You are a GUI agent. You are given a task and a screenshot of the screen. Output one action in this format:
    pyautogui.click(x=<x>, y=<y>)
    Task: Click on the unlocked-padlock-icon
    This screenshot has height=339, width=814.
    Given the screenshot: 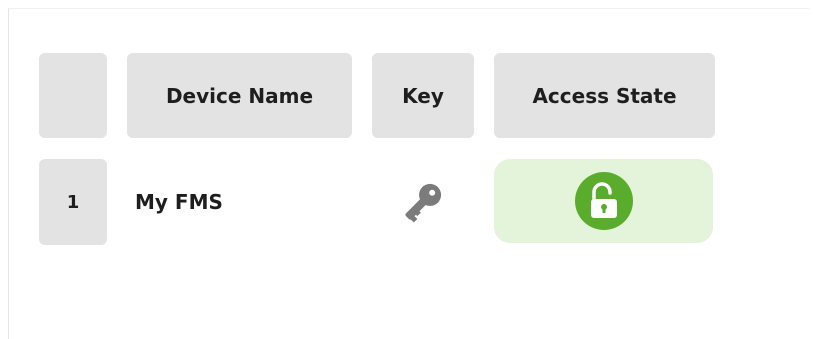 What is the action you would take?
    pyautogui.click(x=603, y=200)
    